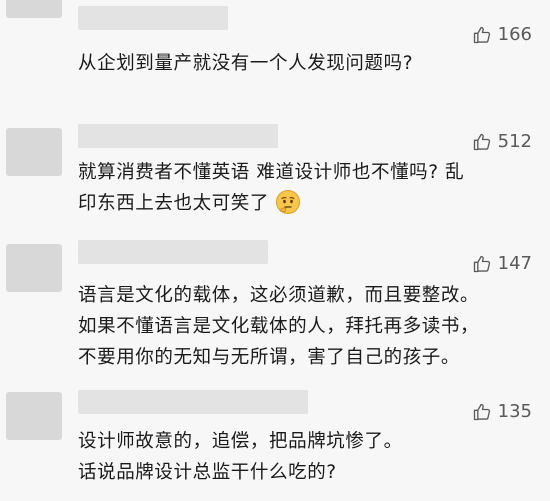  What do you see at coordinates (514, 141) in the screenshot?
I see `like-count: 512` at bounding box center [514, 141].